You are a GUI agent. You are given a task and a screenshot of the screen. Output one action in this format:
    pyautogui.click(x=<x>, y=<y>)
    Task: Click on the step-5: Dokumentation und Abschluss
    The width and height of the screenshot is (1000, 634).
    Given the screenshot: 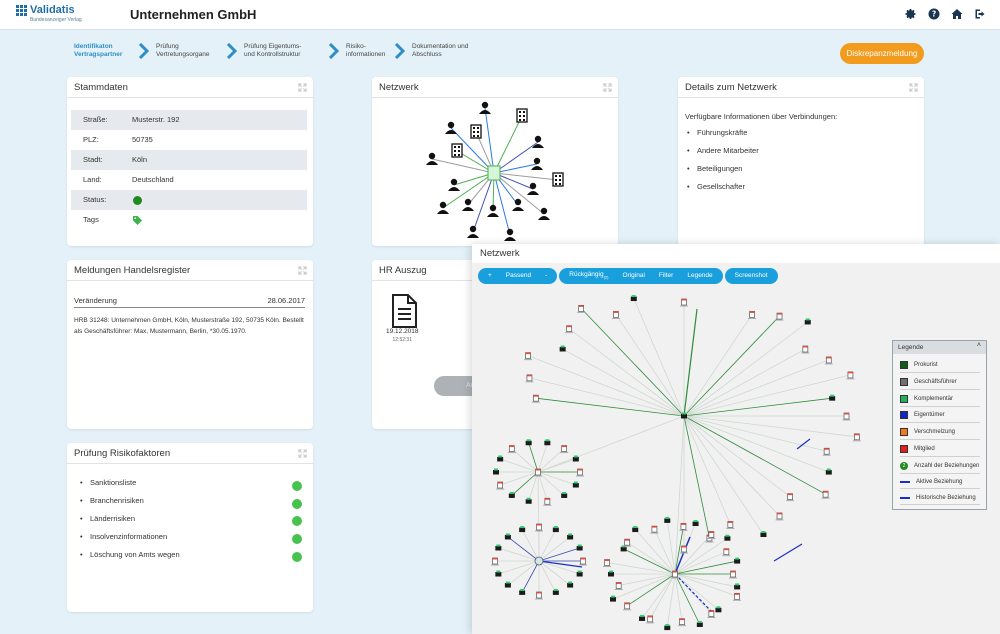 What is the action you would take?
    pyautogui.click(x=447, y=51)
    